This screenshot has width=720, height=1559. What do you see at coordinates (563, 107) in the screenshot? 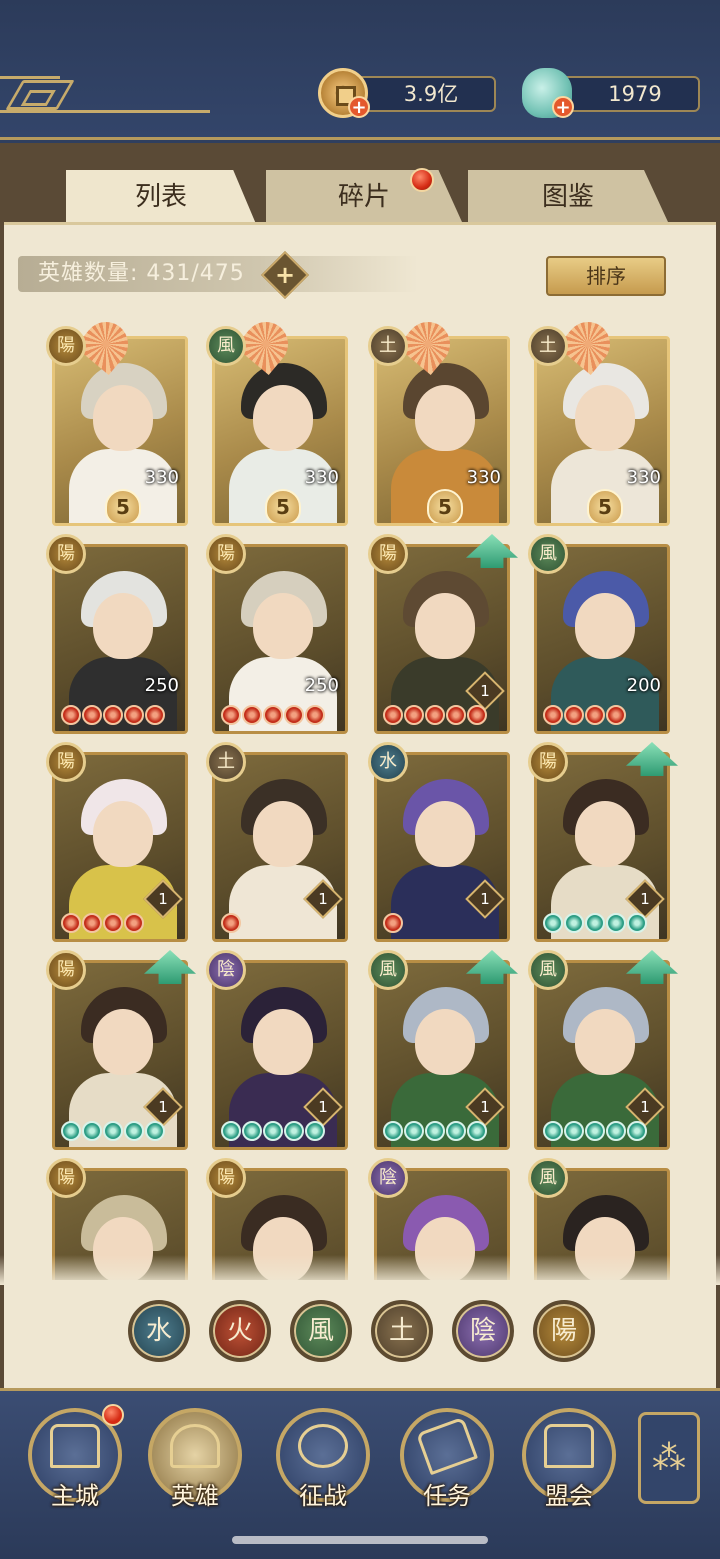
I see `add-jade-button: +` at bounding box center [563, 107].